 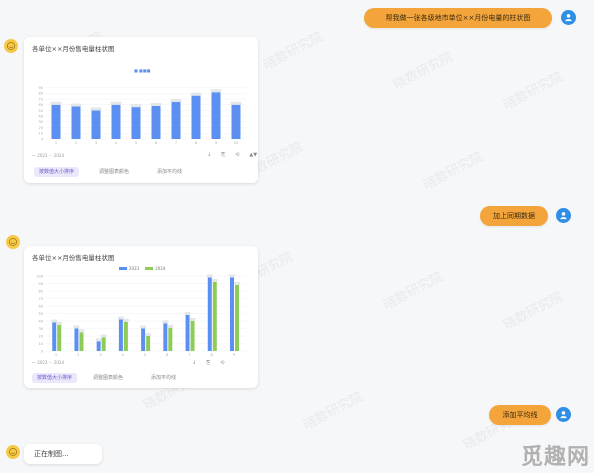 What do you see at coordinates (458, 18) in the screenshot?
I see `user-message-1-text: 帮我做一张各级地市单位××月份电量的柱状图` at bounding box center [458, 18].